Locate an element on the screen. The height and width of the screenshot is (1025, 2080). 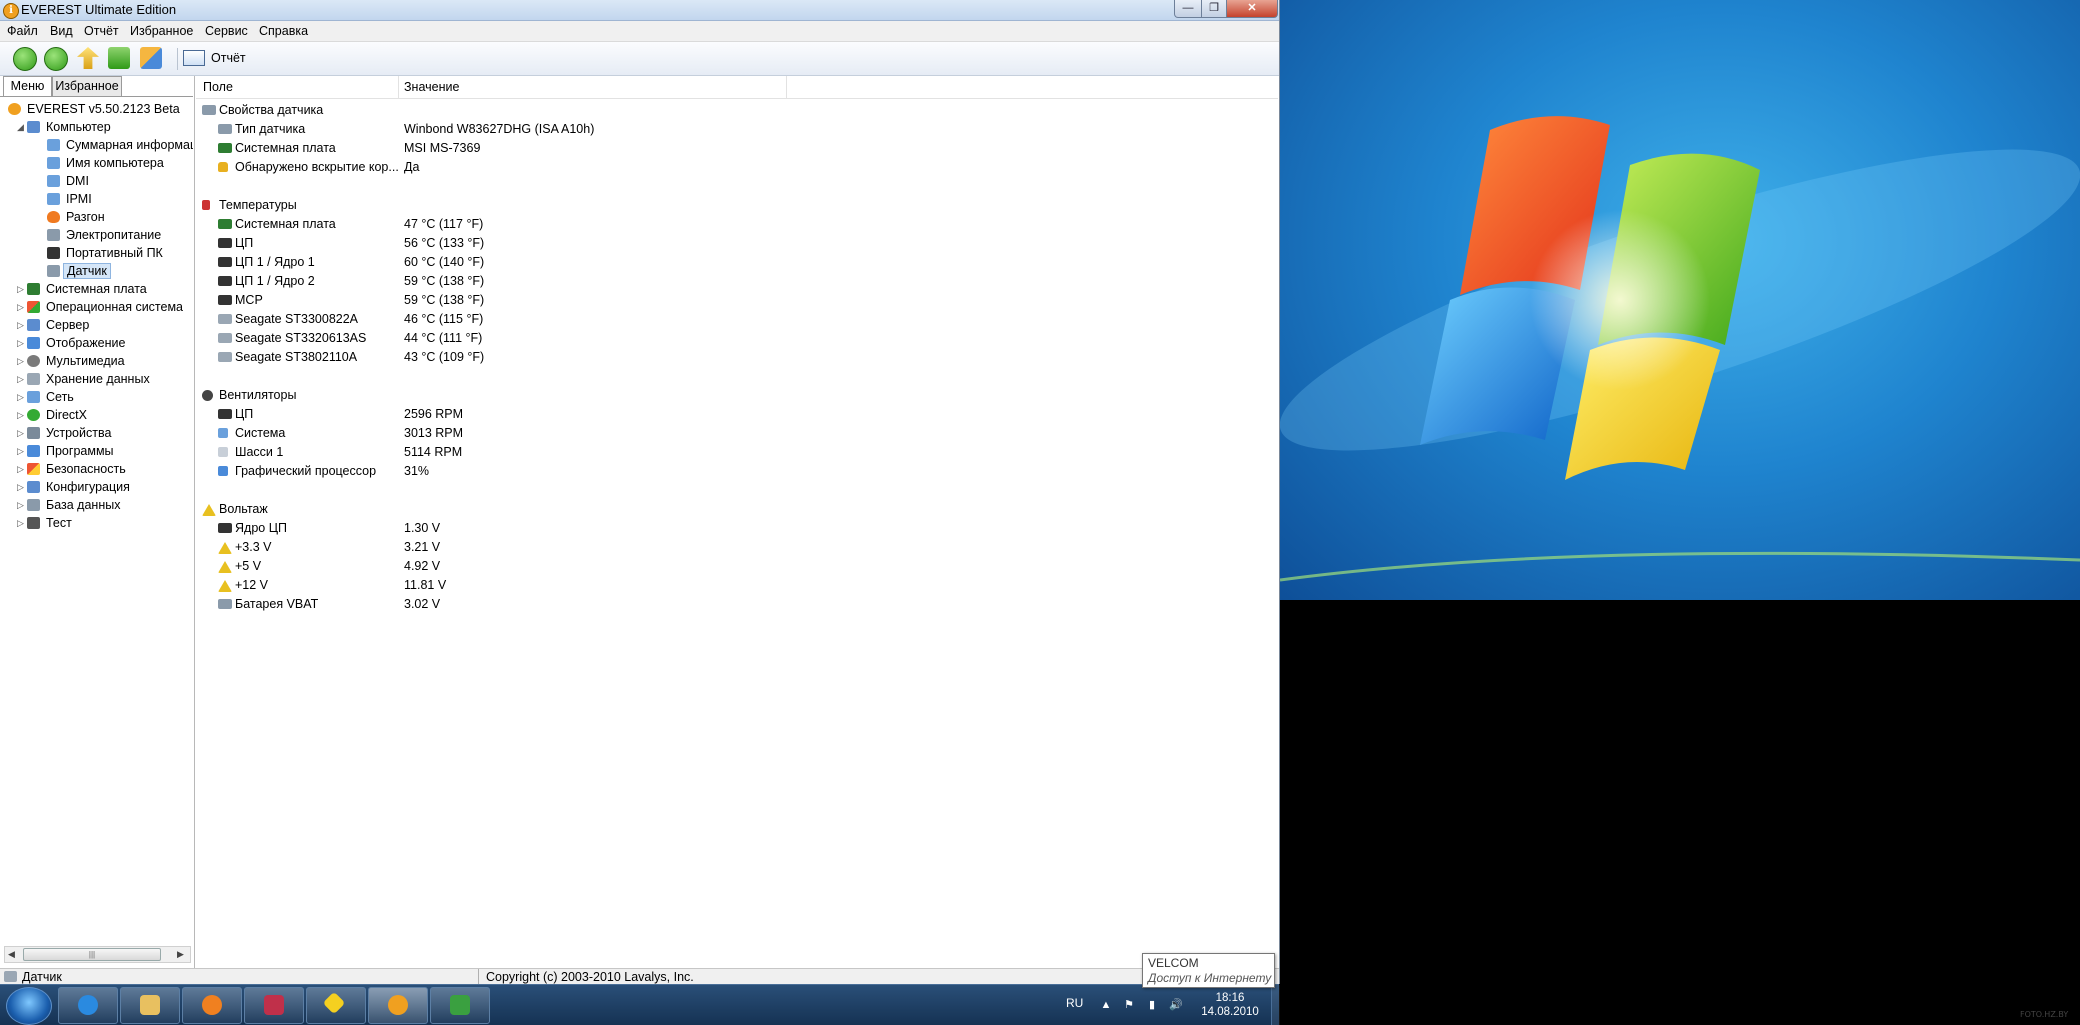
table-row: Seagate ST3320613AS 44 °C (111 °F) is located at coordinates (546, 338).